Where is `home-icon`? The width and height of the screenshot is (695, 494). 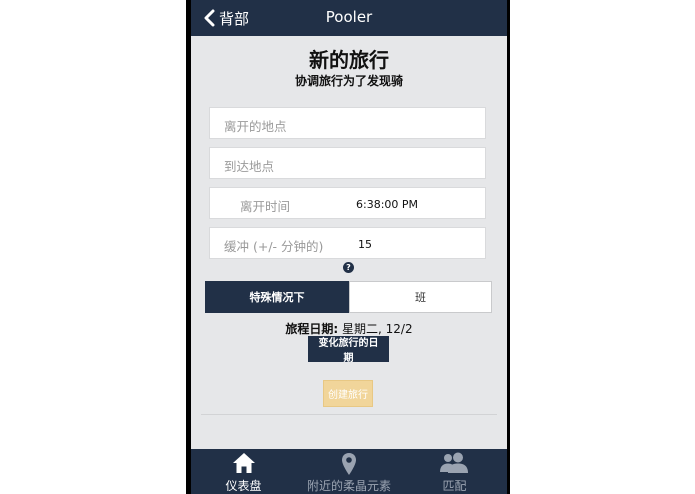 home-icon is located at coordinates (244, 463).